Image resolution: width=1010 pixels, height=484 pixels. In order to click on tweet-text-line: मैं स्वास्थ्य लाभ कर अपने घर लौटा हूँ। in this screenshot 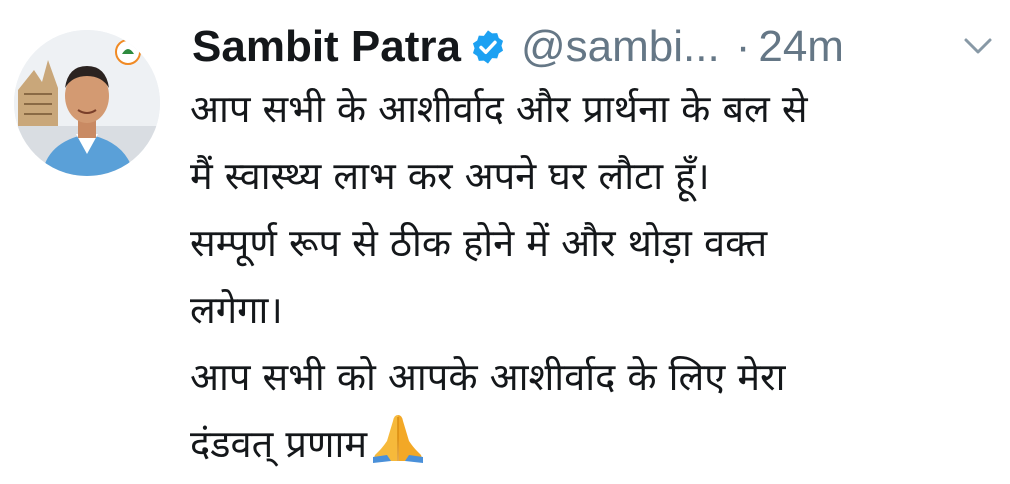, I will do `click(450, 176)`.